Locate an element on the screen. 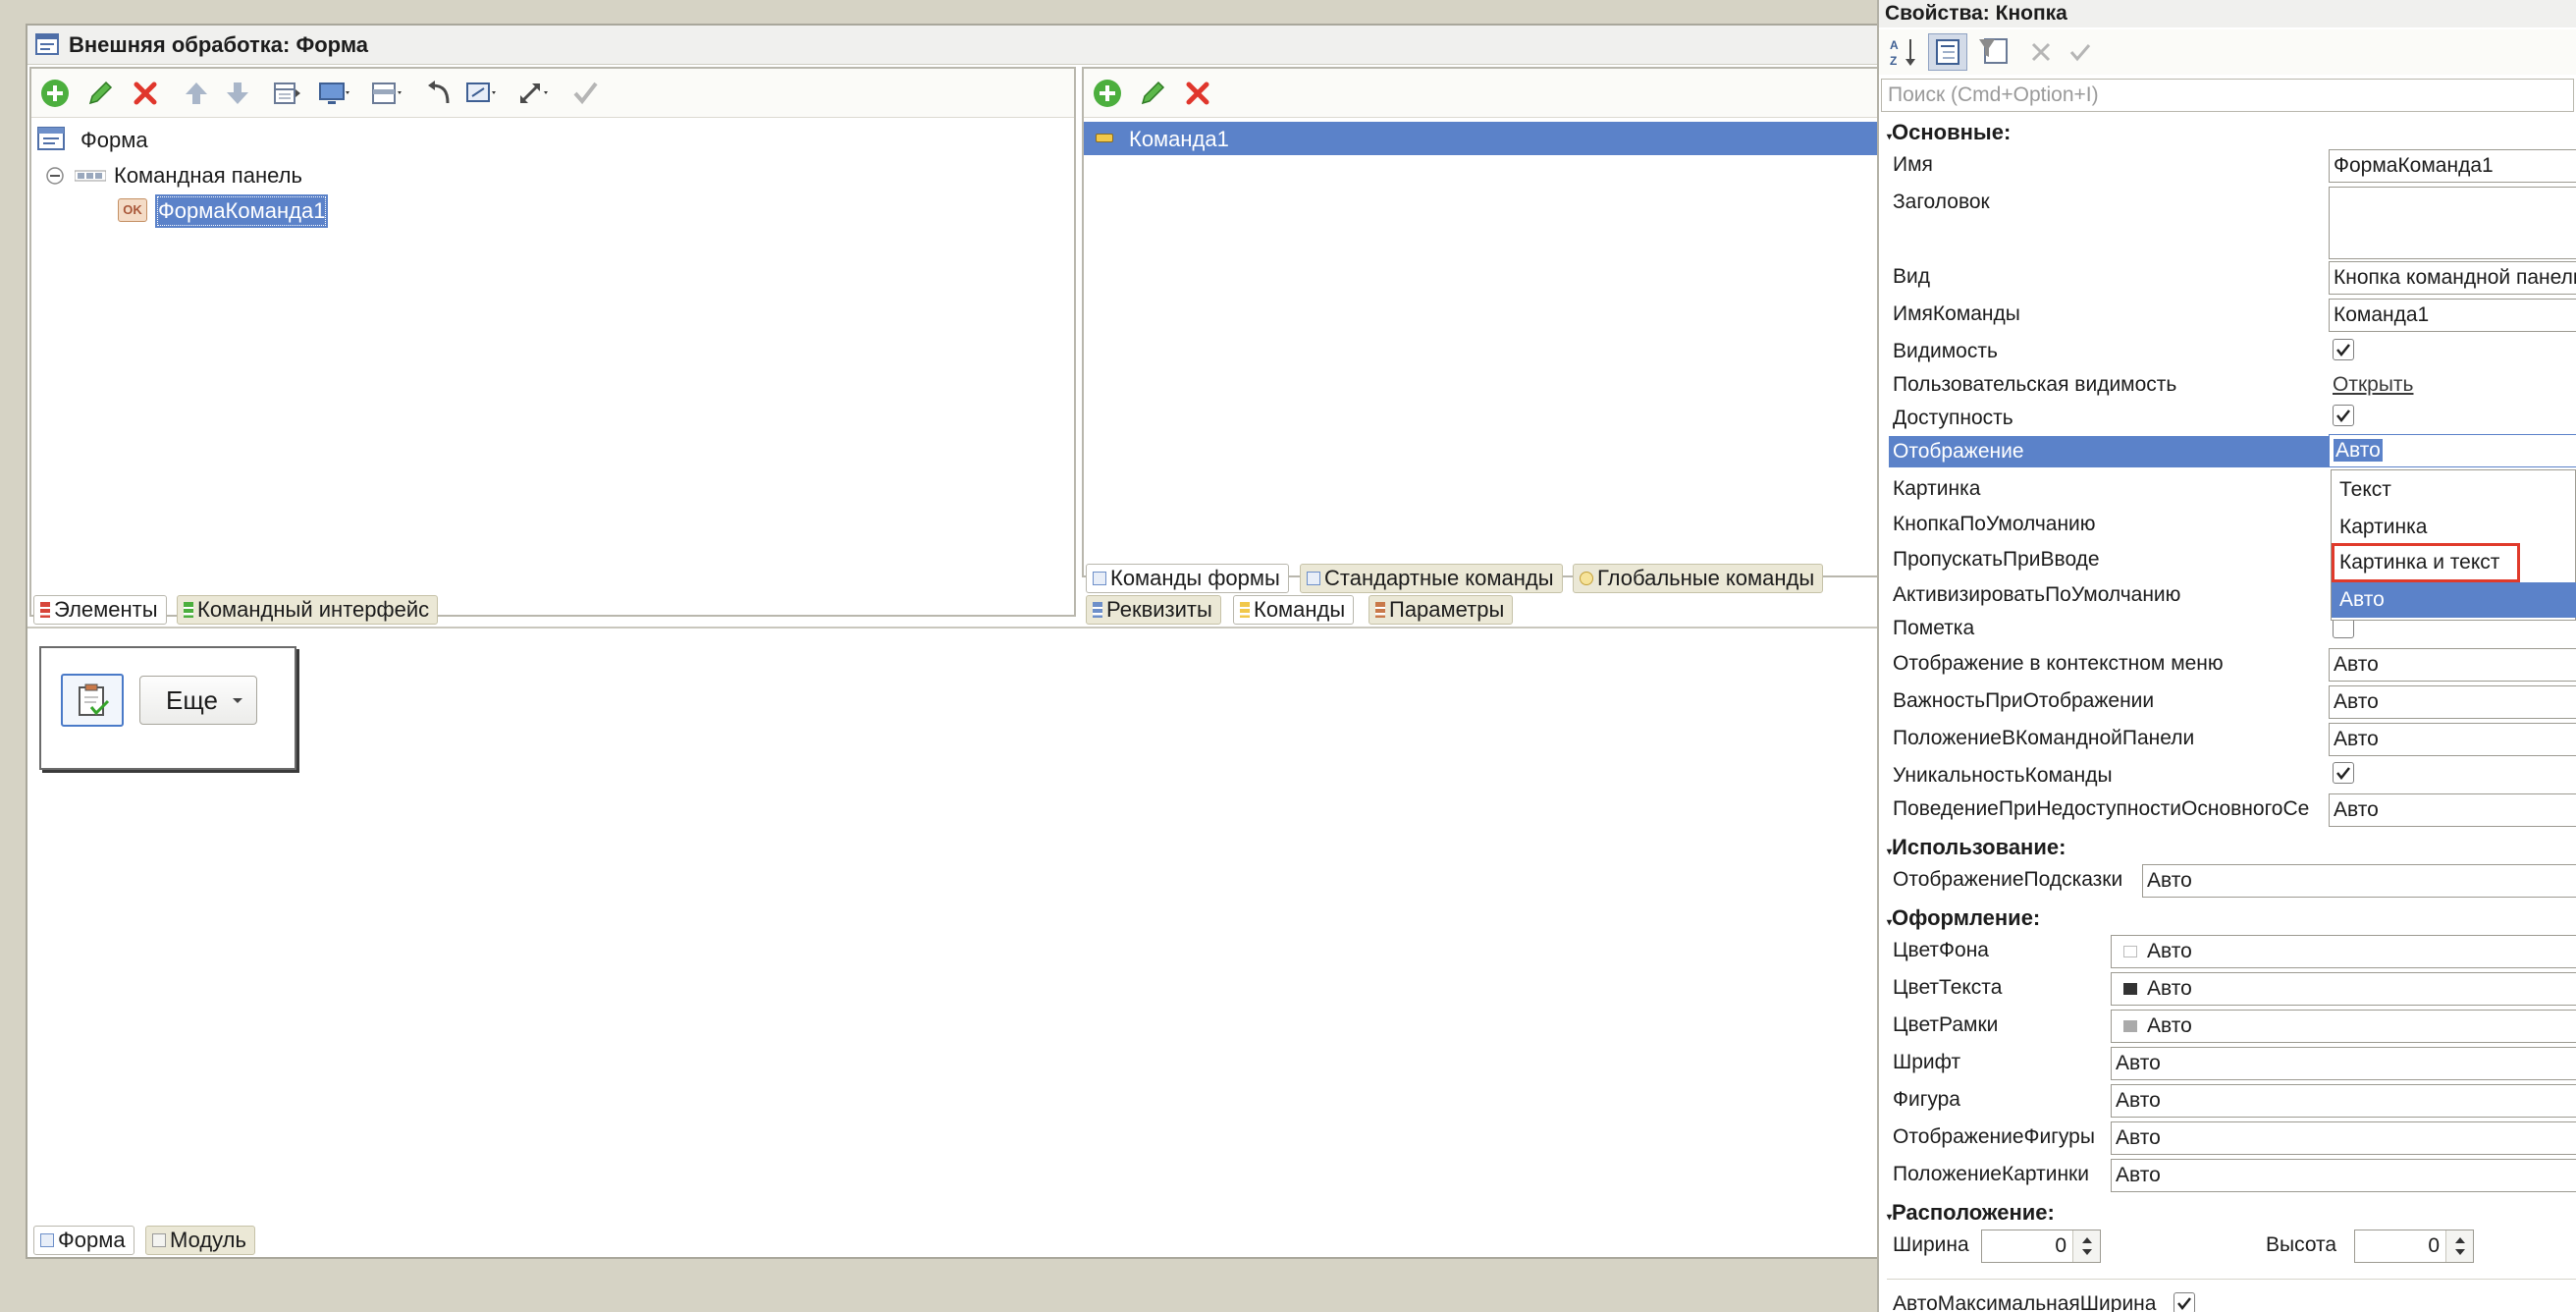 The height and width of the screenshot is (1312, 2576). monitor-menu-icon is located at coordinates (333, 93).